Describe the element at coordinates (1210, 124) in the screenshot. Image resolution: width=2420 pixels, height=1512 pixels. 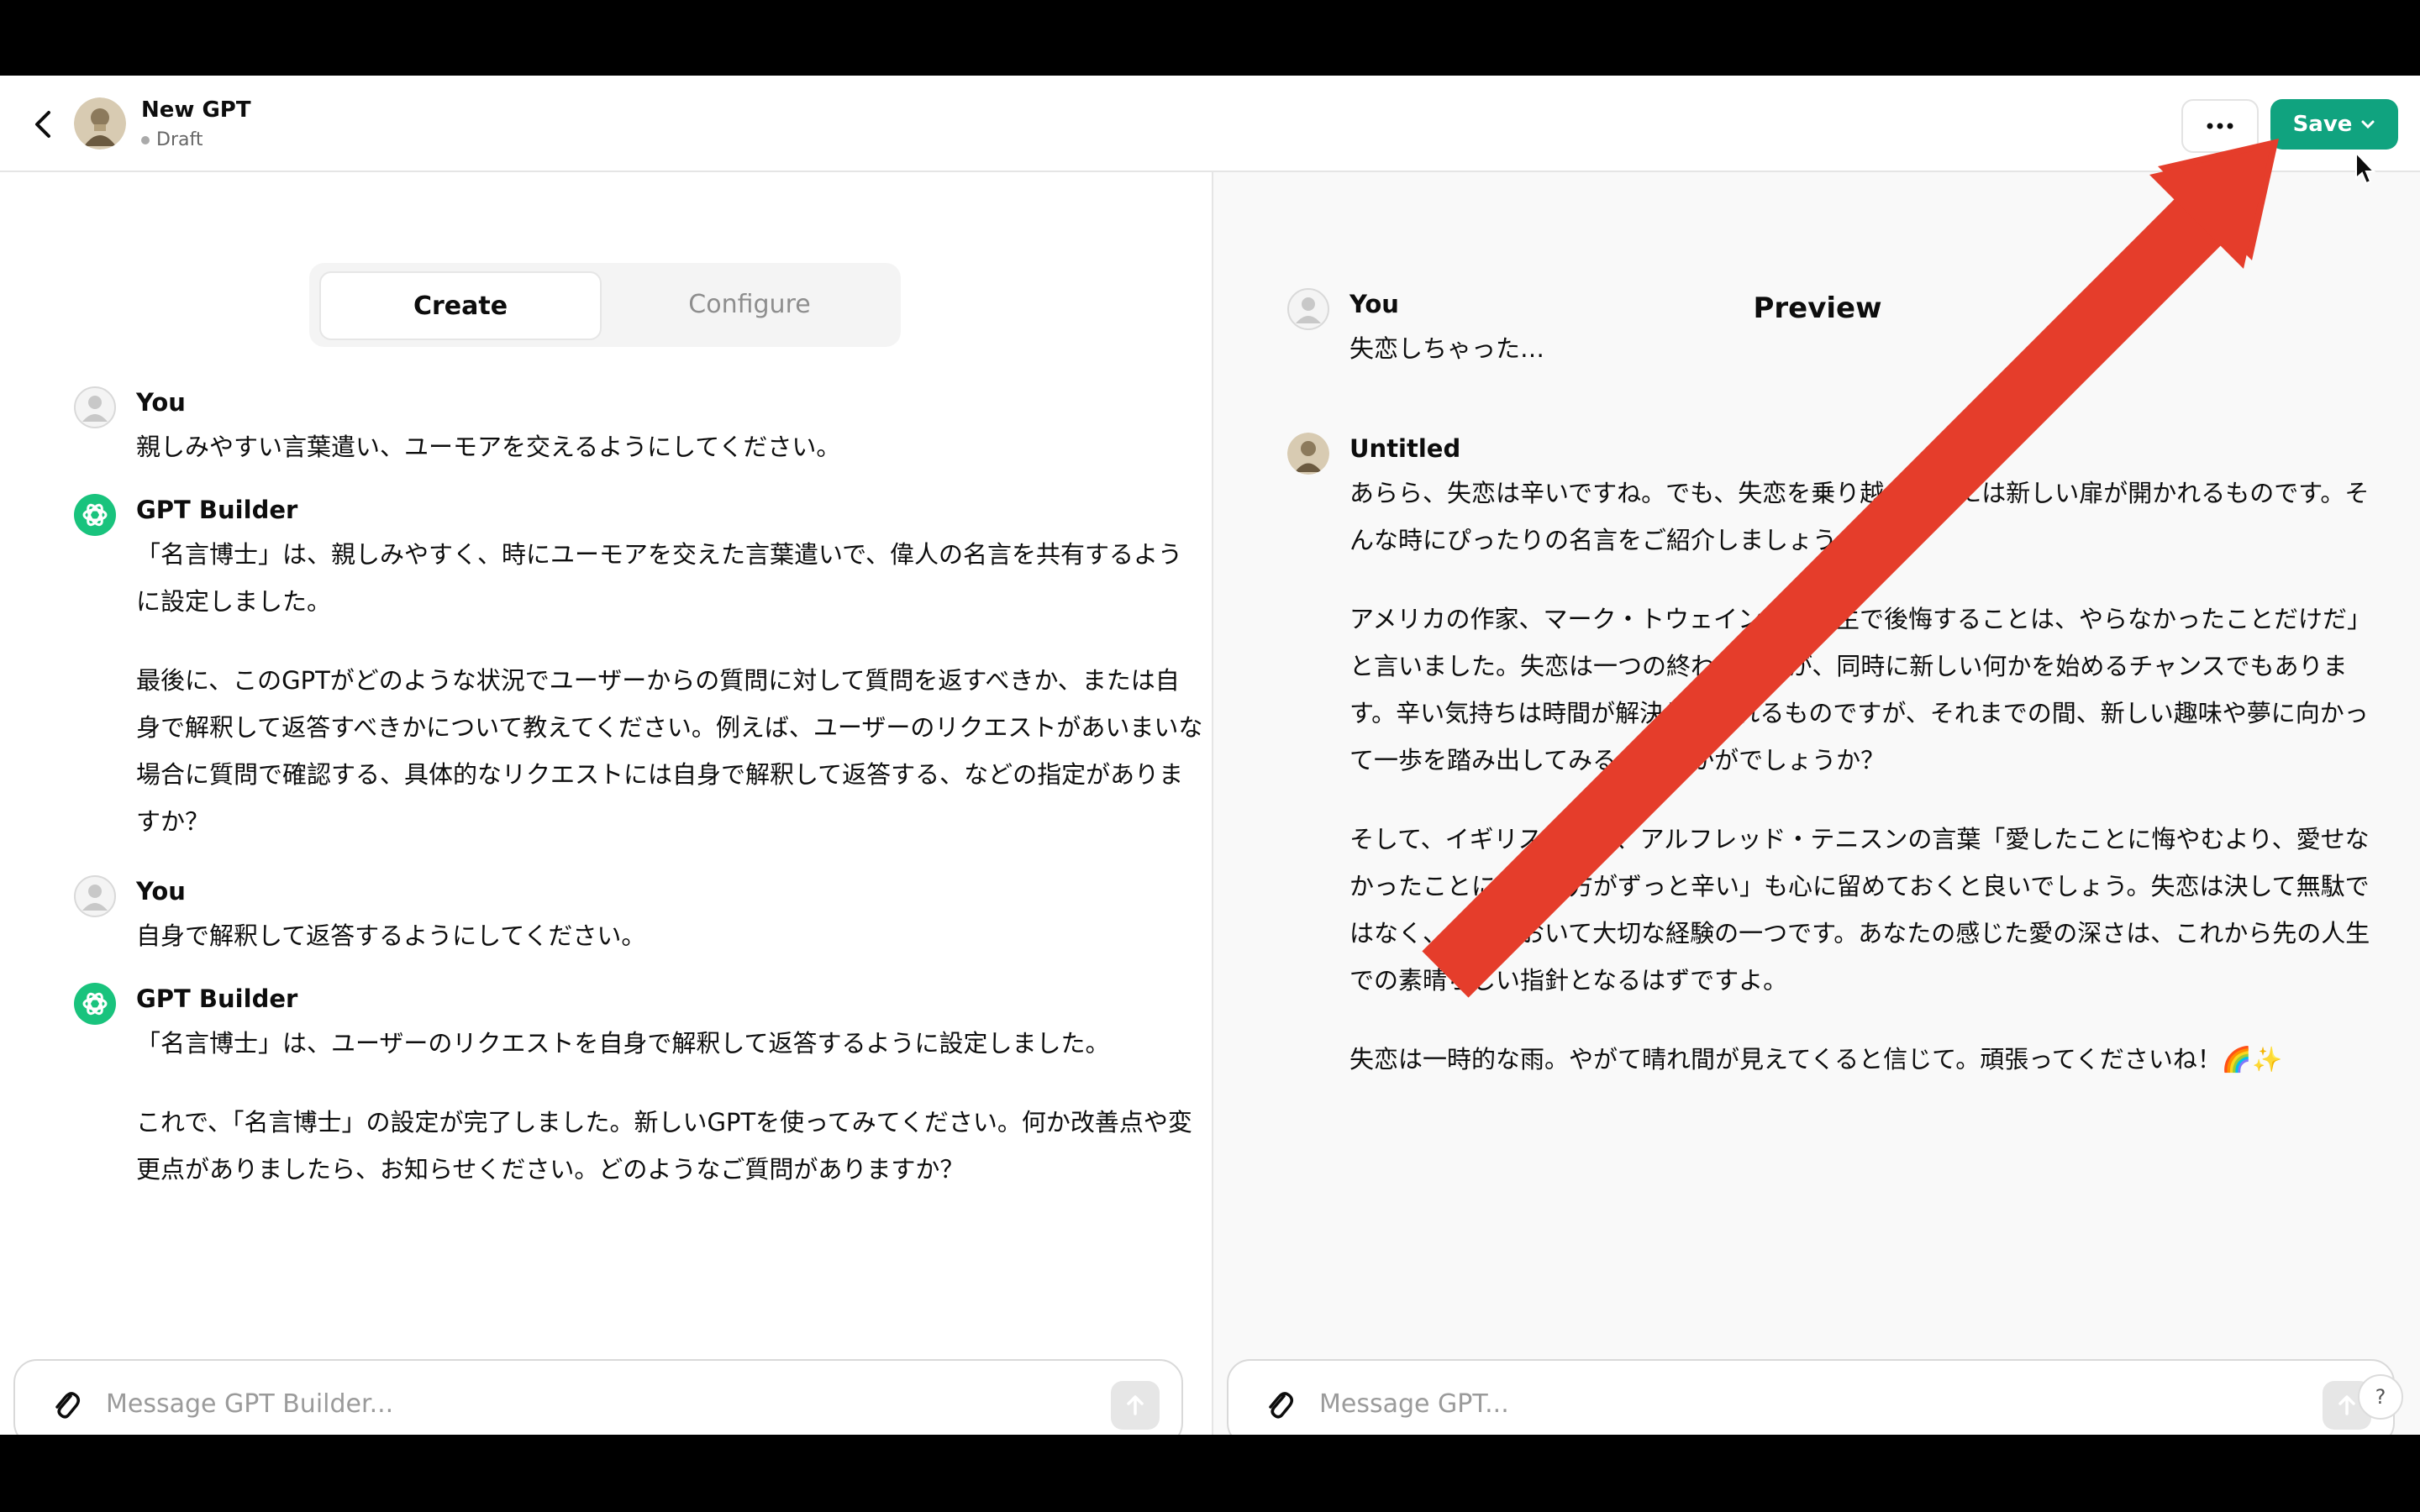
I see `top-bar: New GPT Draft Save` at that location.